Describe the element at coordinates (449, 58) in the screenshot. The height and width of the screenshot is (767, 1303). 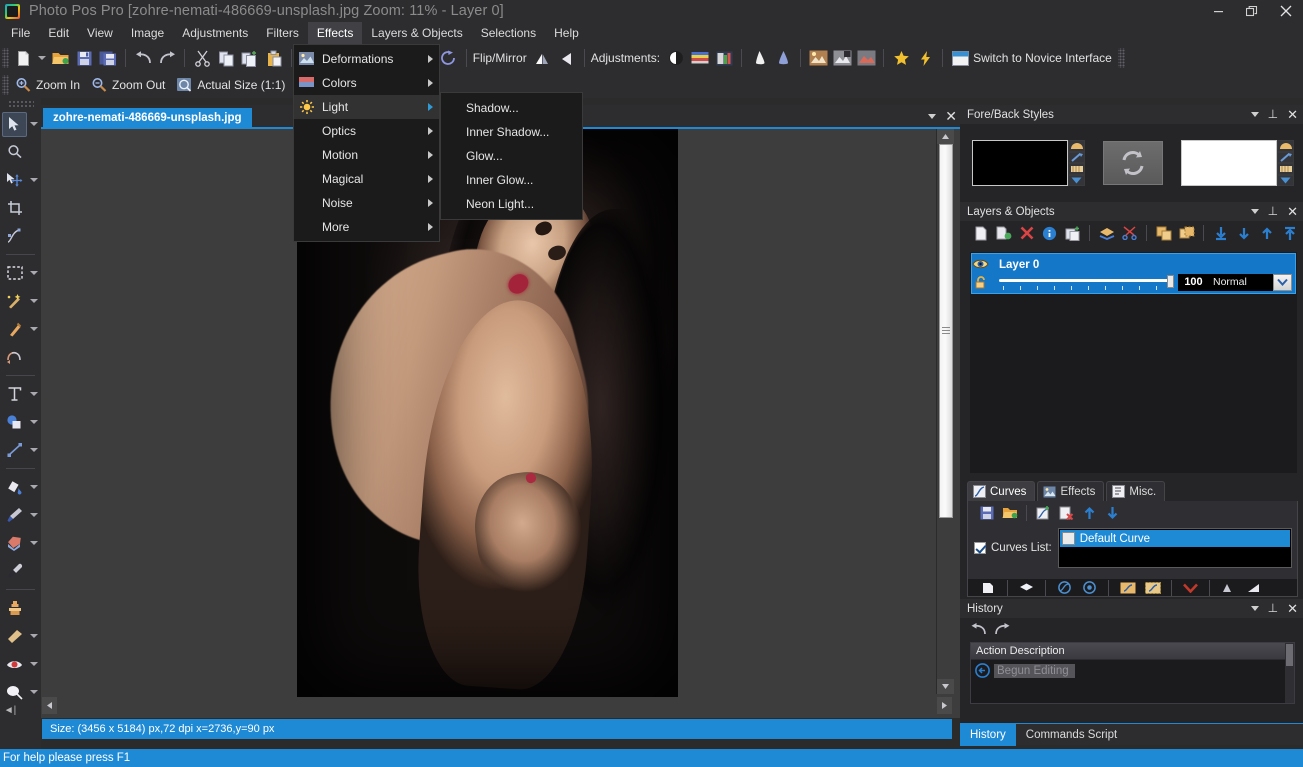
I see `rotate-free-icon` at that location.